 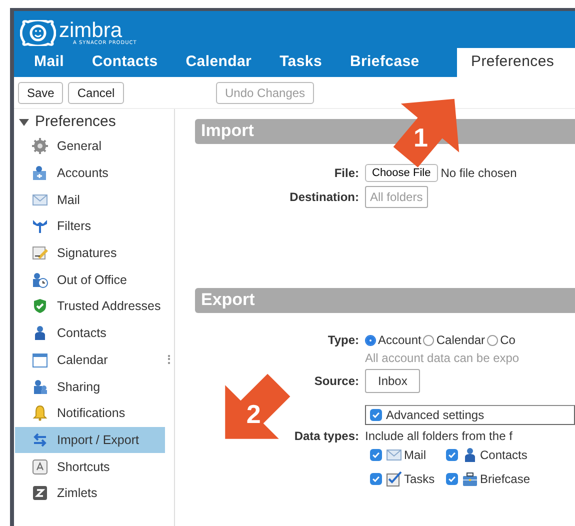 I want to click on sidebar-item: Notifications, so click(x=90, y=413).